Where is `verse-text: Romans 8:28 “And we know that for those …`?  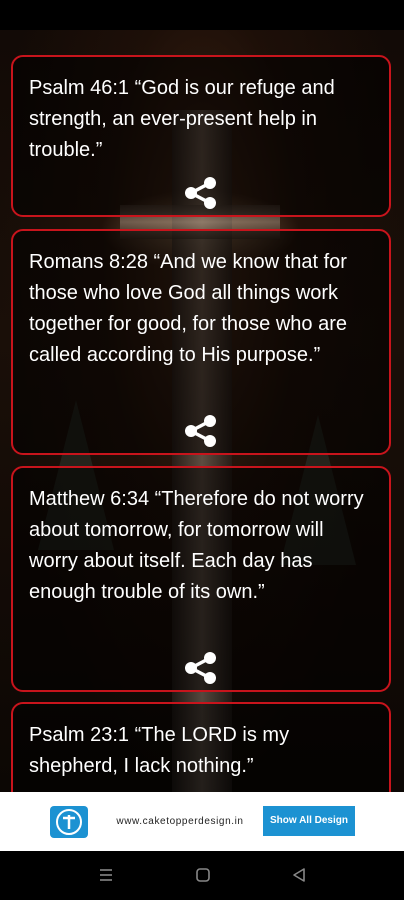 verse-text: Romans 8:28 “And we know that for those … is located at coordinates (188, 308).